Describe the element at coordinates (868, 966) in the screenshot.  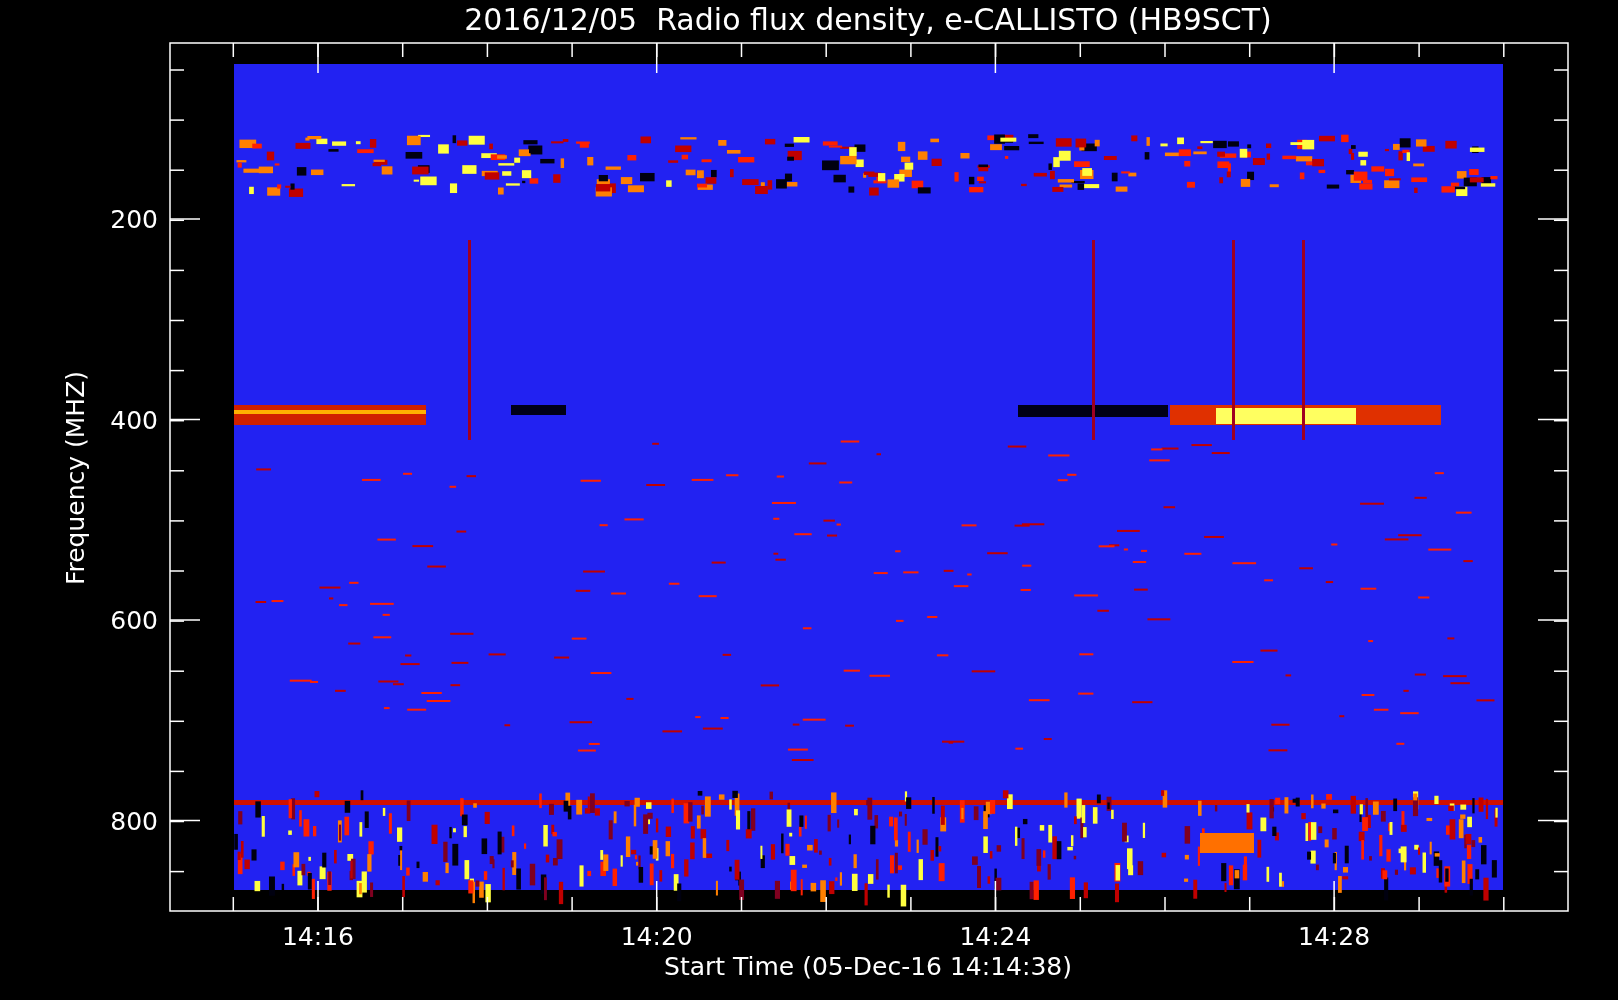
I see `x-axis-label: Start Time (05-Dec-16 14:14:38)` at that location.